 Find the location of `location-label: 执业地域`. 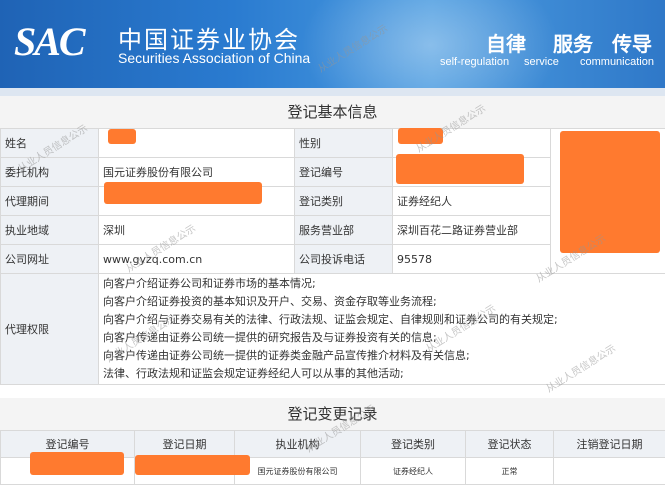

location-label: 执业地域 is located at coordinates (50, 230).